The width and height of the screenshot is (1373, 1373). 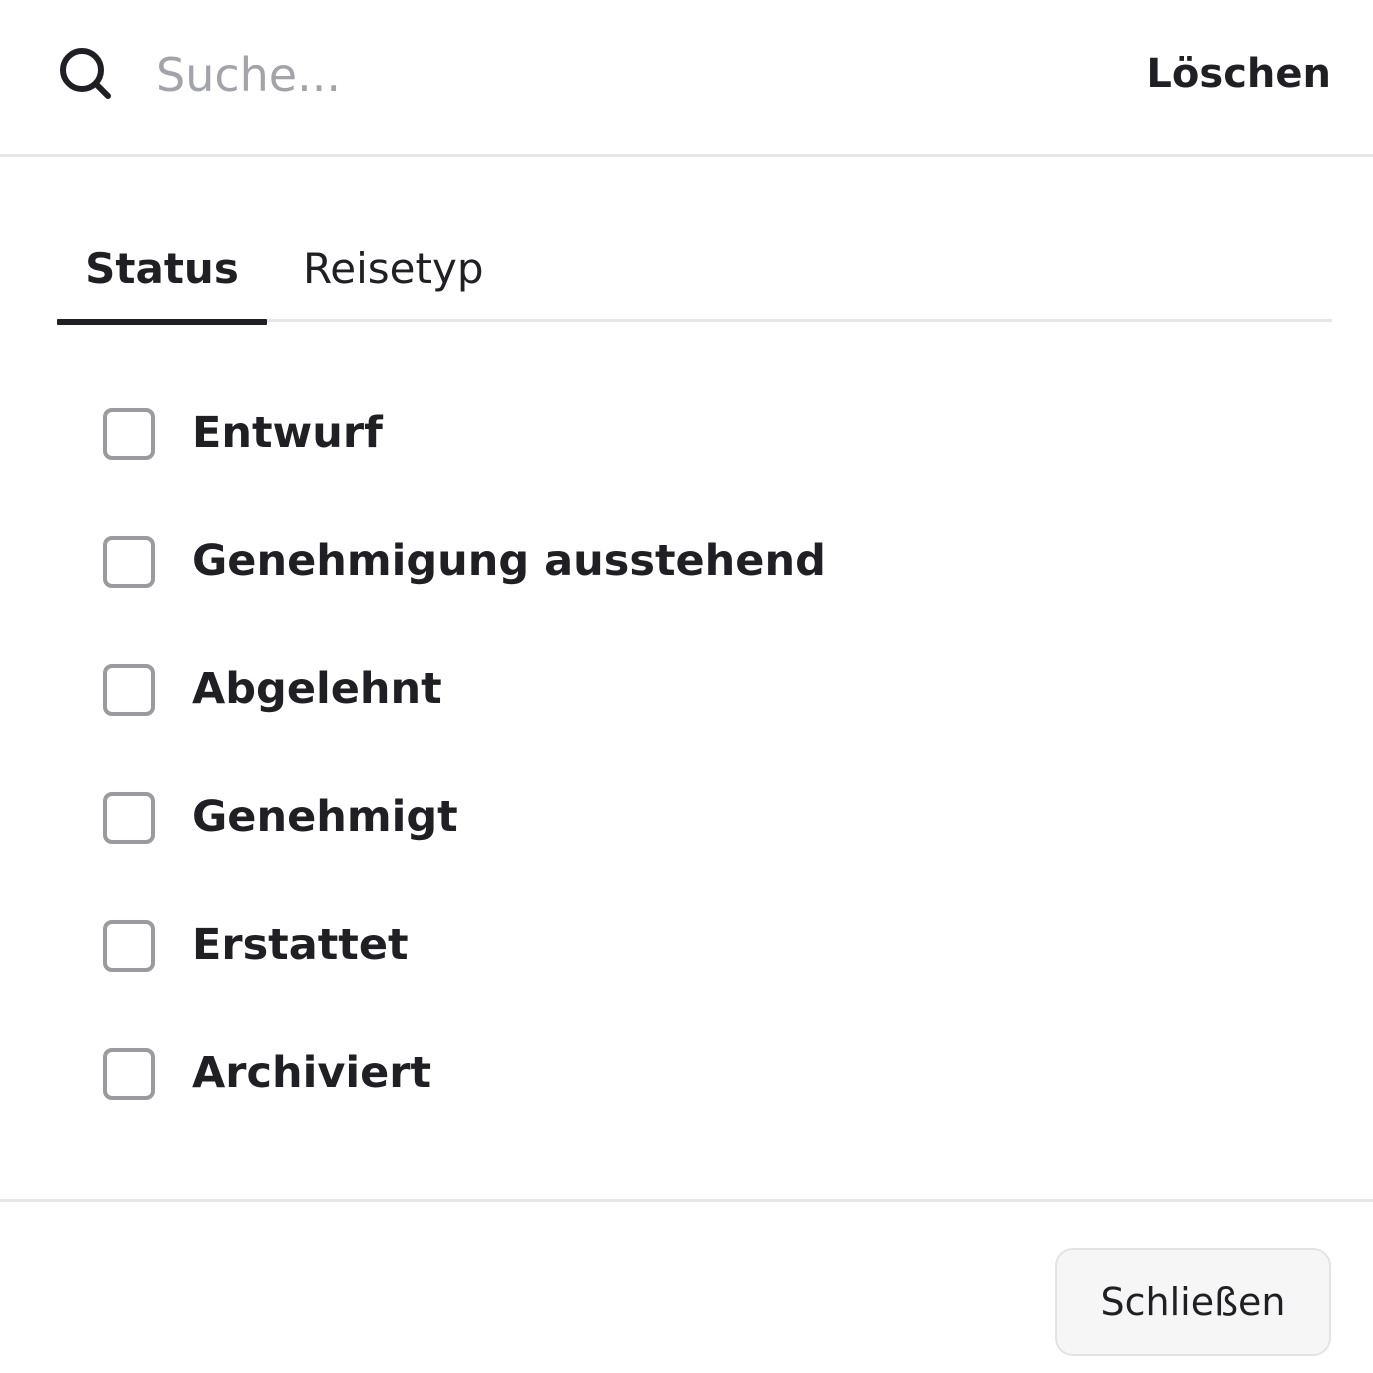 What do you see at coordinates (553, 947) in the screenshot?
I see `option-erstattet: Erstattet` at bounding box center [553, 947].